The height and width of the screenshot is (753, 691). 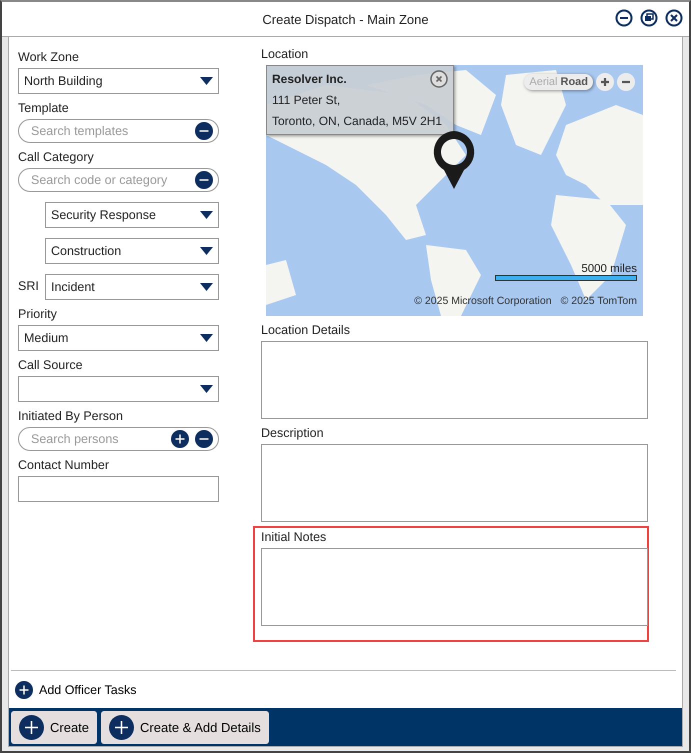 I want to click on search-field: Search code or category, so click(x=118, y=180).